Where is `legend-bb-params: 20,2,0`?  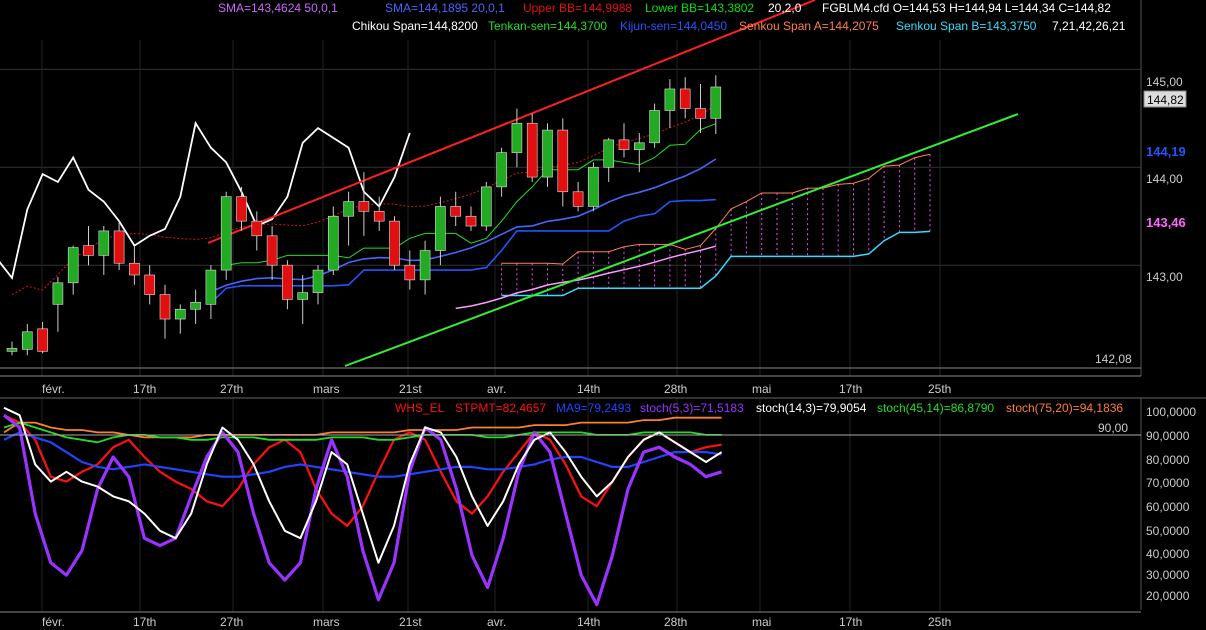 legend-bb-params: 20,2,0 is located at coordinates (785, 8).